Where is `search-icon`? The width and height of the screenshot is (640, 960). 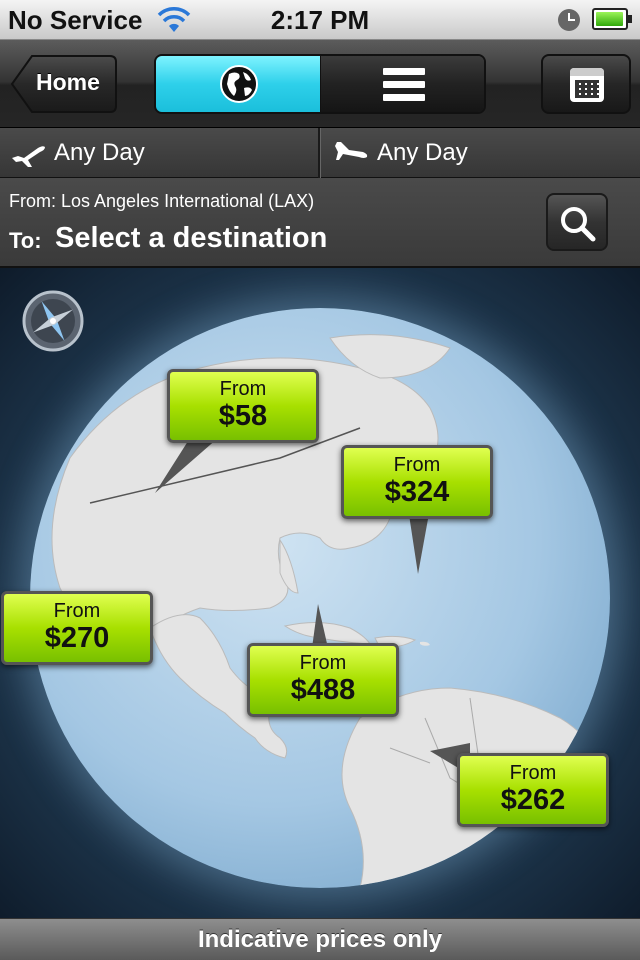 search-icon is located at coordinates (578, 224).